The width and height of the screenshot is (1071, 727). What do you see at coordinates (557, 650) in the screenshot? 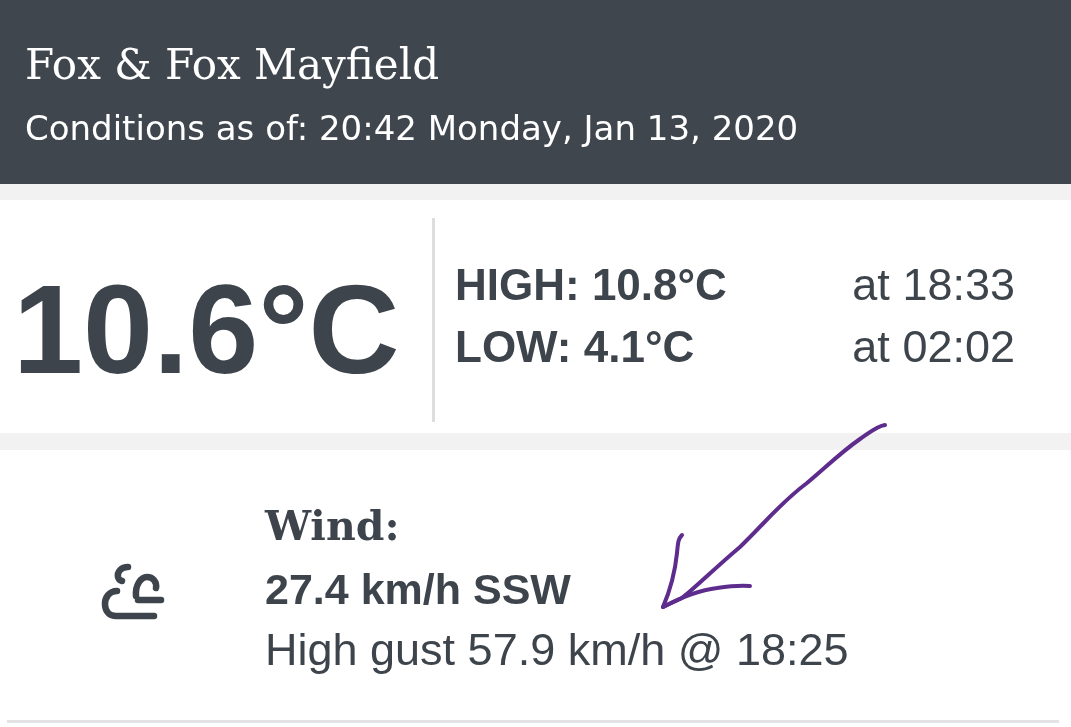
I see `wind-gust: High gust 57.9 km/h @ 18:25` at bounding box center [557, 650].